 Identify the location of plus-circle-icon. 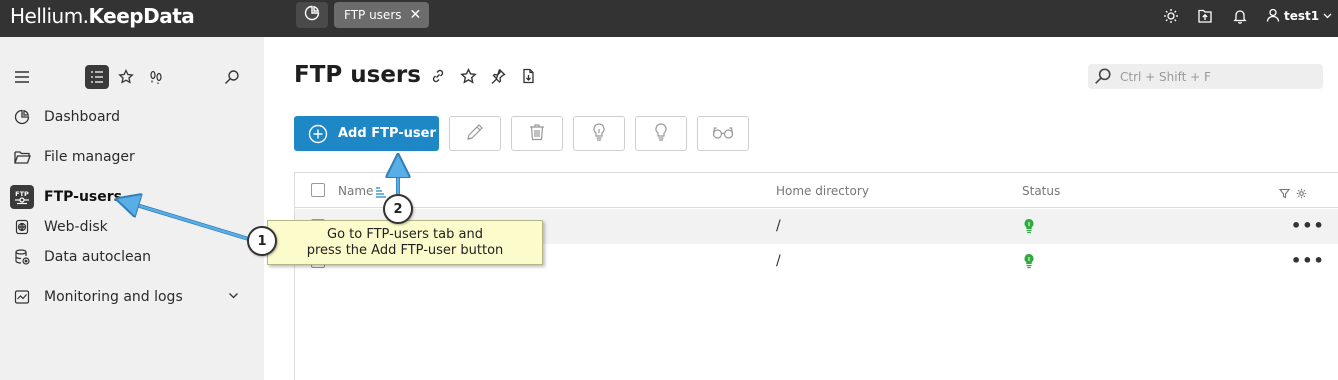
(318, 134).